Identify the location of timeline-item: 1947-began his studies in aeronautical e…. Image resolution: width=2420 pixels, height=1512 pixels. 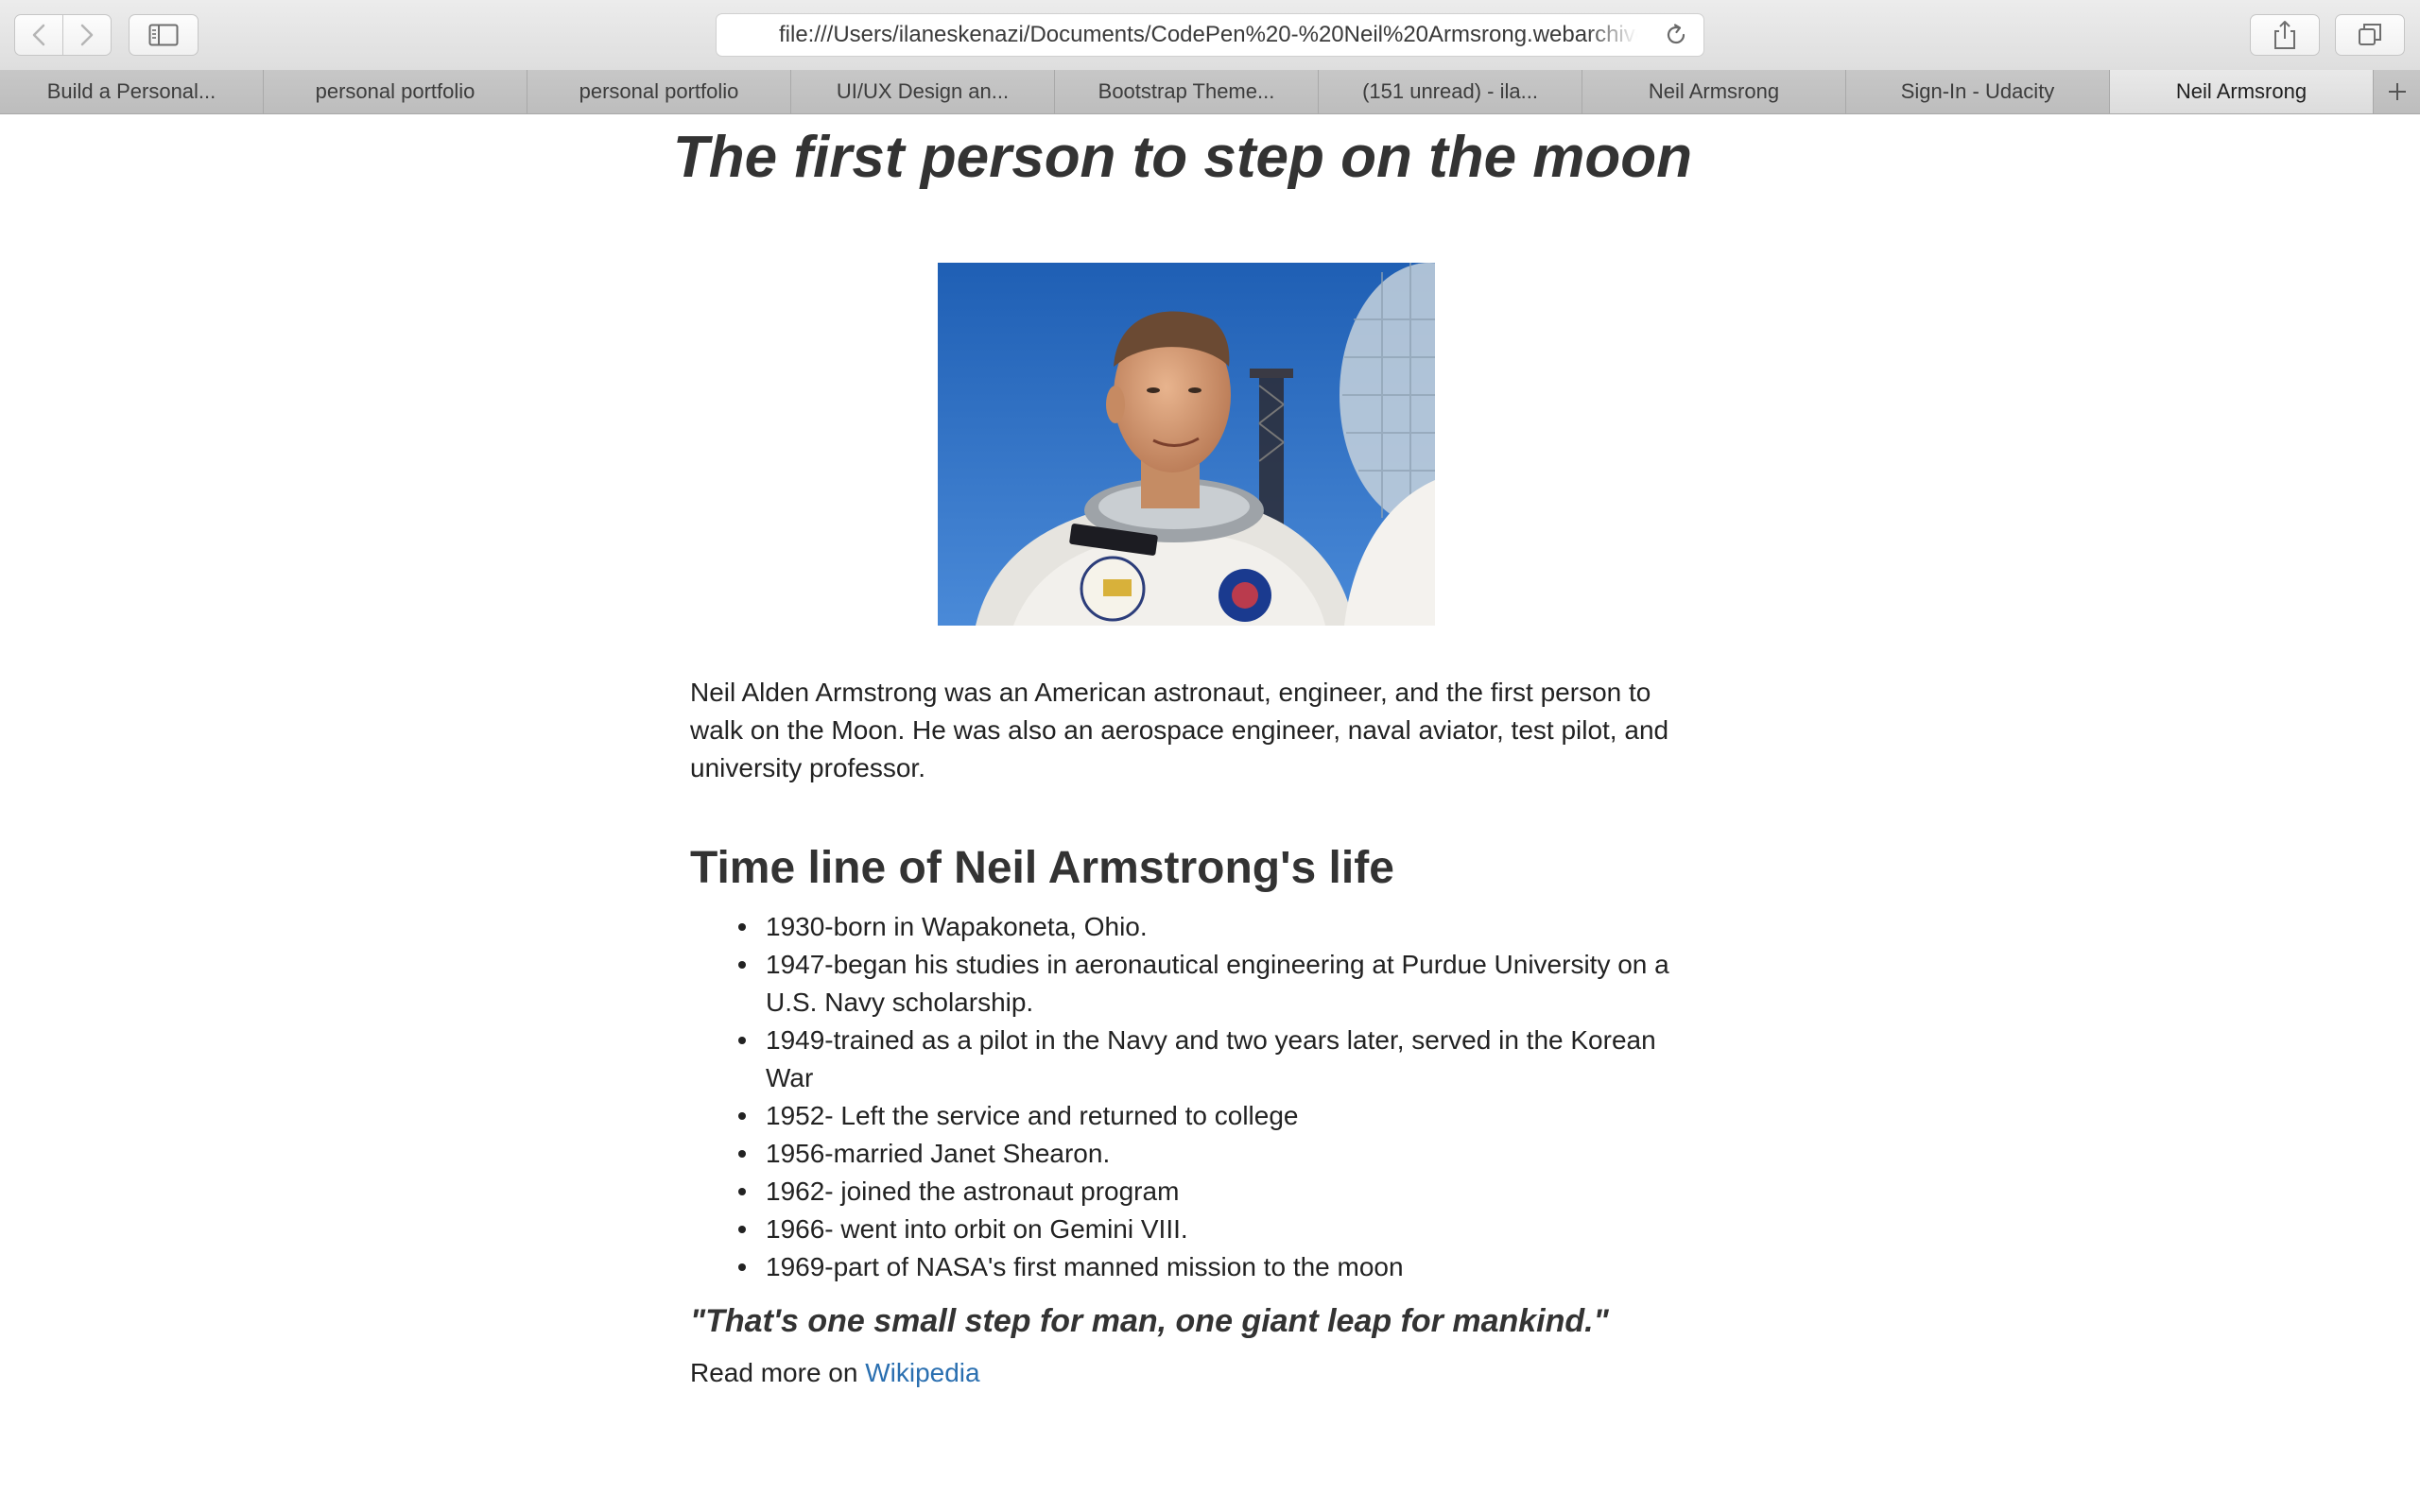
(1215, 984).